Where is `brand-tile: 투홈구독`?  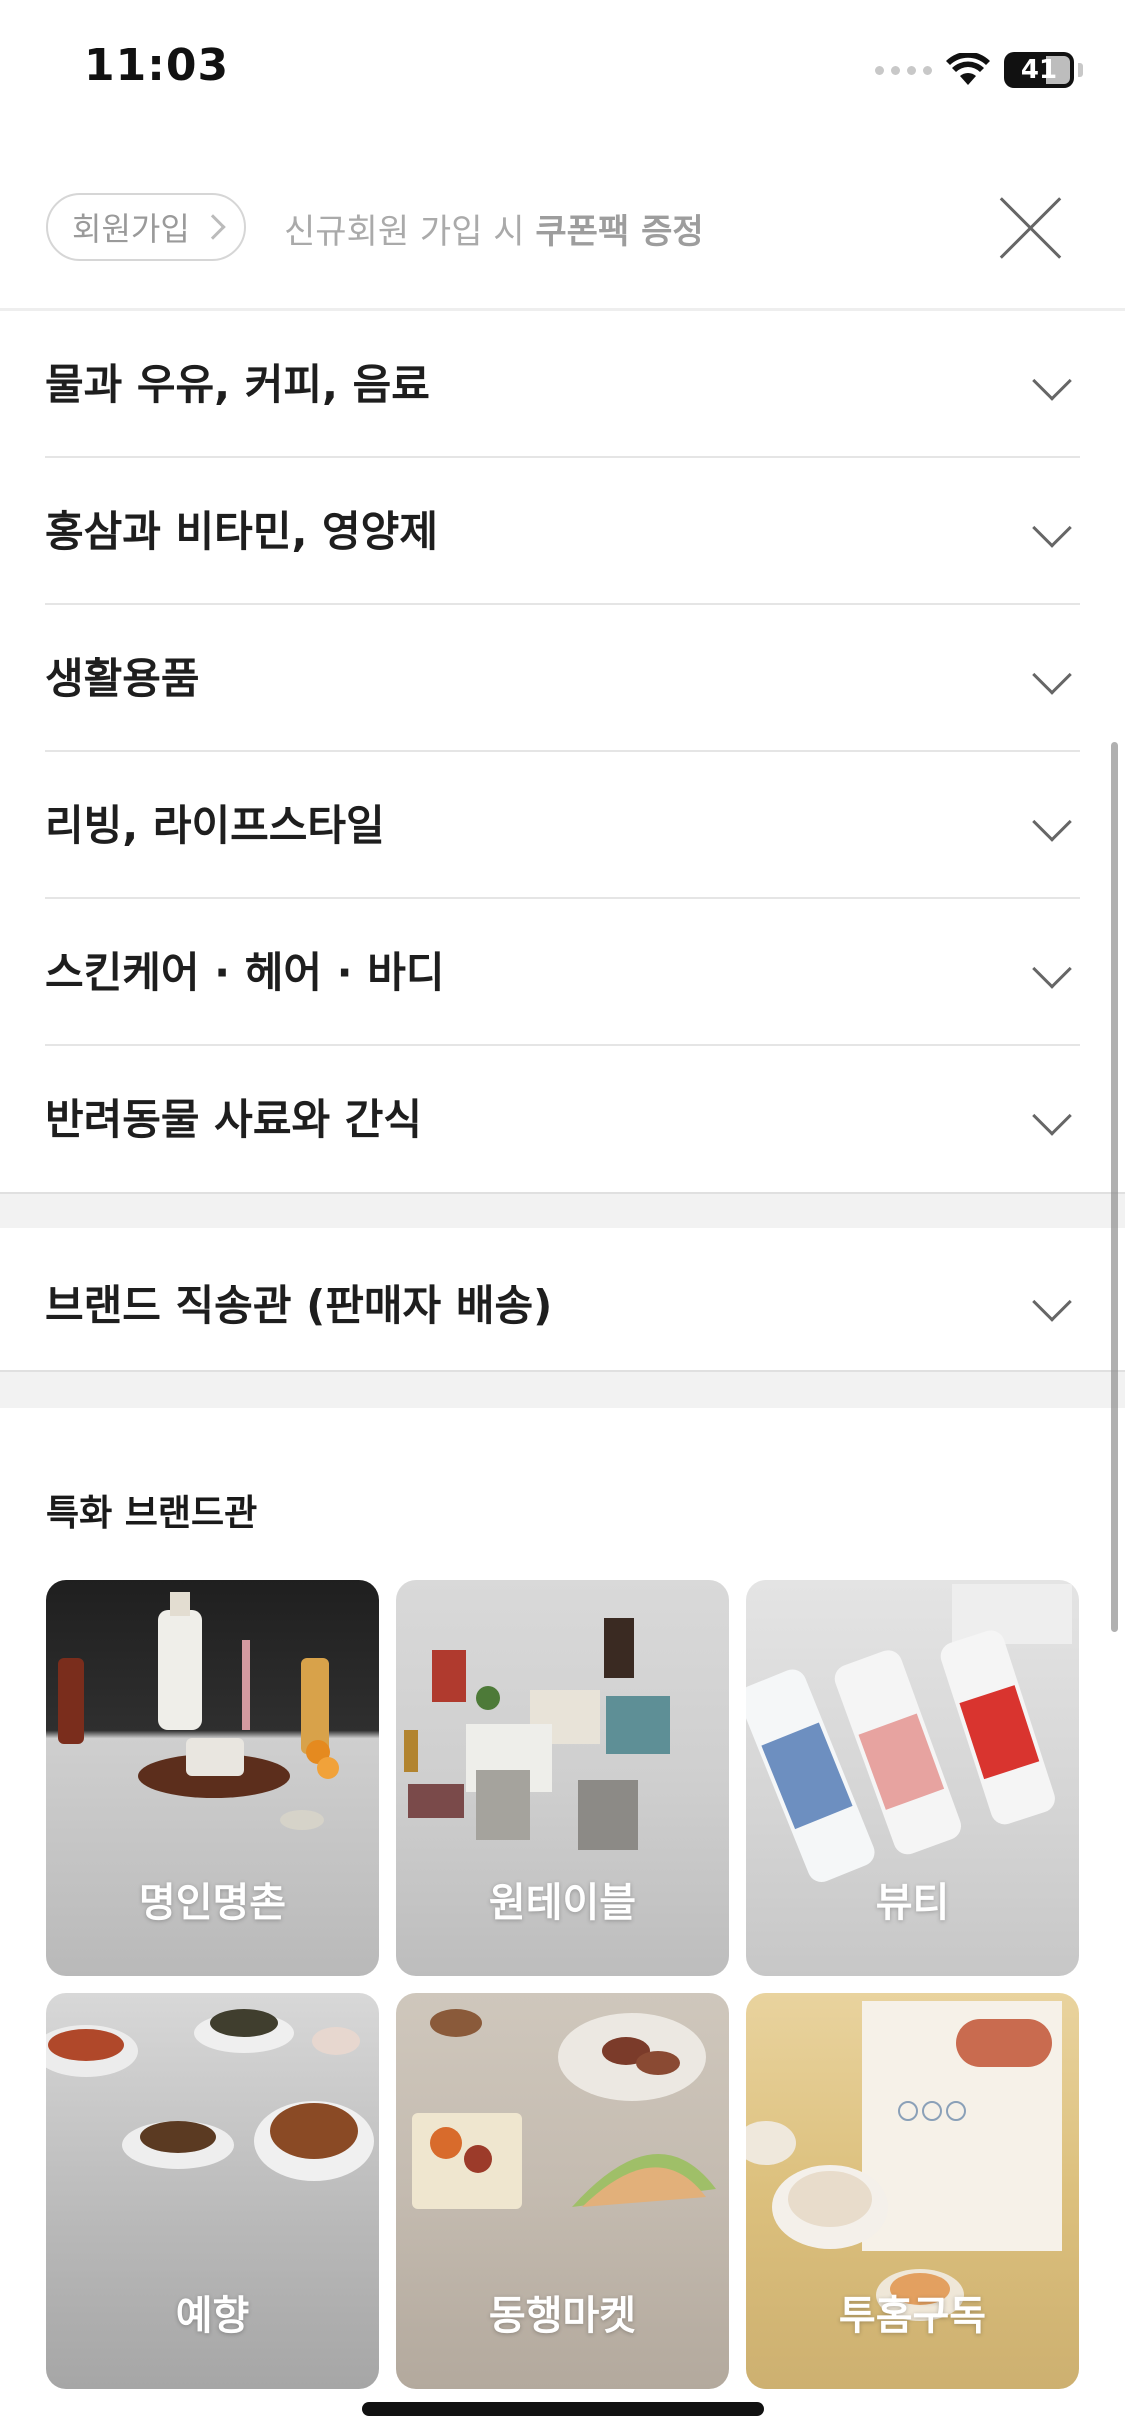
brand-tile: 투홈구독 is located at coordinates (912, 2191).